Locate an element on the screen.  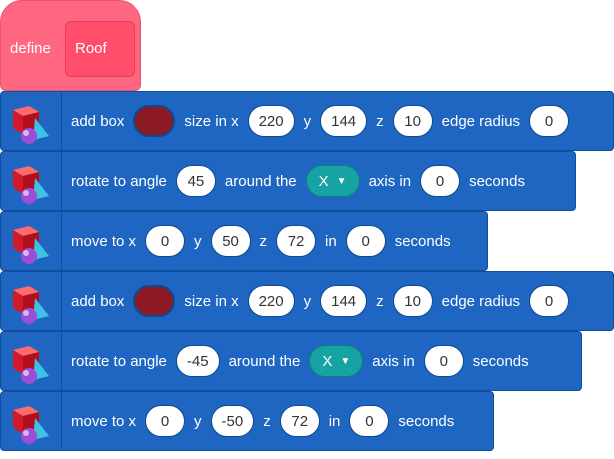
angle-input: -45 is located at coordinates (197, 361).